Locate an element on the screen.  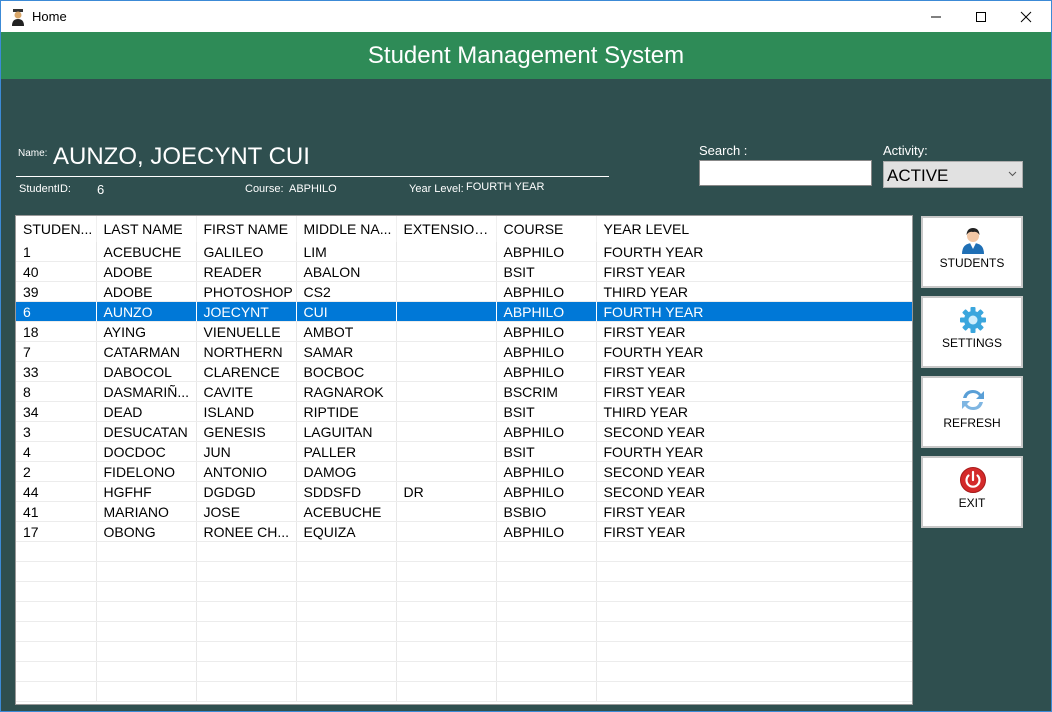
table-row: 18 AYING VIENUELLE AMBOT ABPHILO FIRST YEAR is located at coordinates (464, 331).